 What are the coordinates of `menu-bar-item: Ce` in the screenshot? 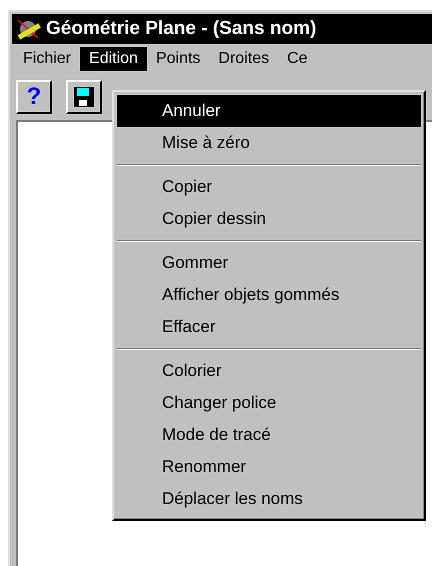 It's located at (297, 59).